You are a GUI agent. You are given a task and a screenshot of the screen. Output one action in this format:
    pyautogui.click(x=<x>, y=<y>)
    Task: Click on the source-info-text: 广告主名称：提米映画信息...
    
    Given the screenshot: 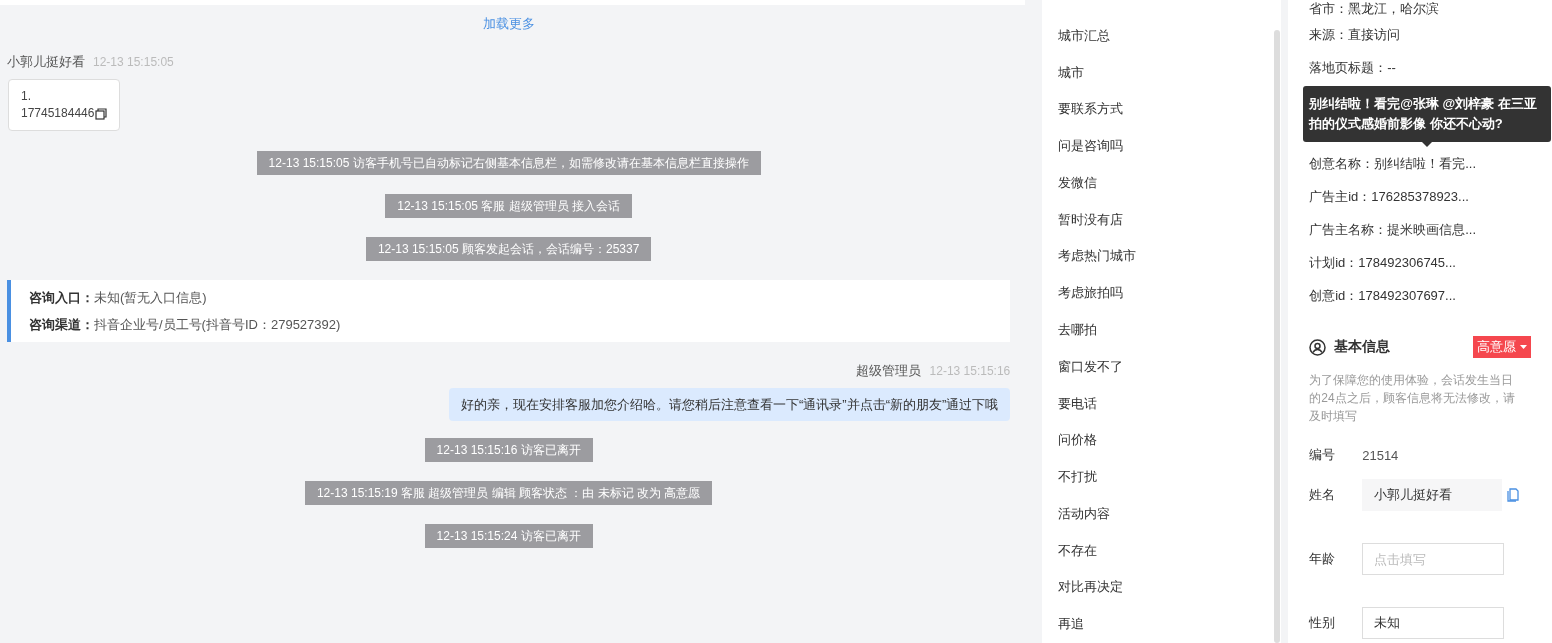 What is the action you would take?
    pyautogui.click(x=1393, y=230)
    